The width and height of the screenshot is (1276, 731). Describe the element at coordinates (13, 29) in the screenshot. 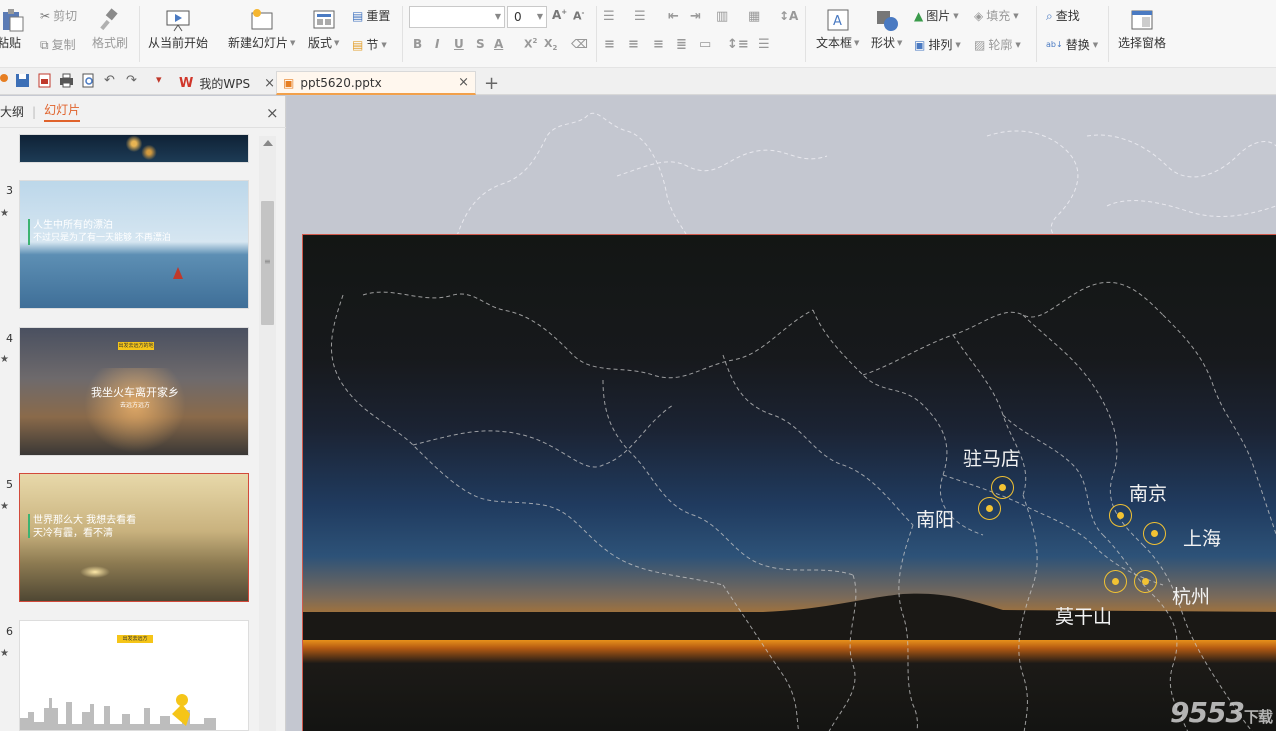

I see `paste-button: 粘贴` at that location.